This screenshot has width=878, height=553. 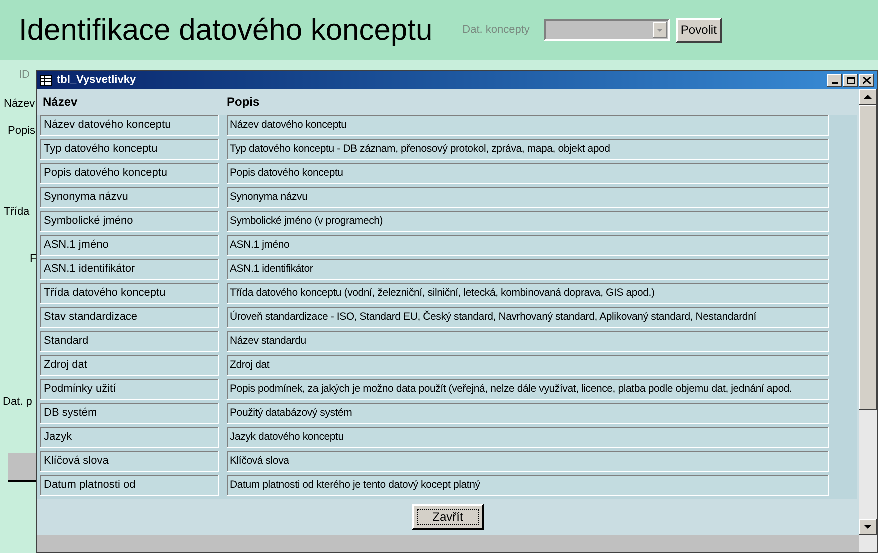 What do you see at coordinates (96, 80) in the screenshot?
I see `window-title: tbl_Vysvetlivky` at bounding box center [96, 80].